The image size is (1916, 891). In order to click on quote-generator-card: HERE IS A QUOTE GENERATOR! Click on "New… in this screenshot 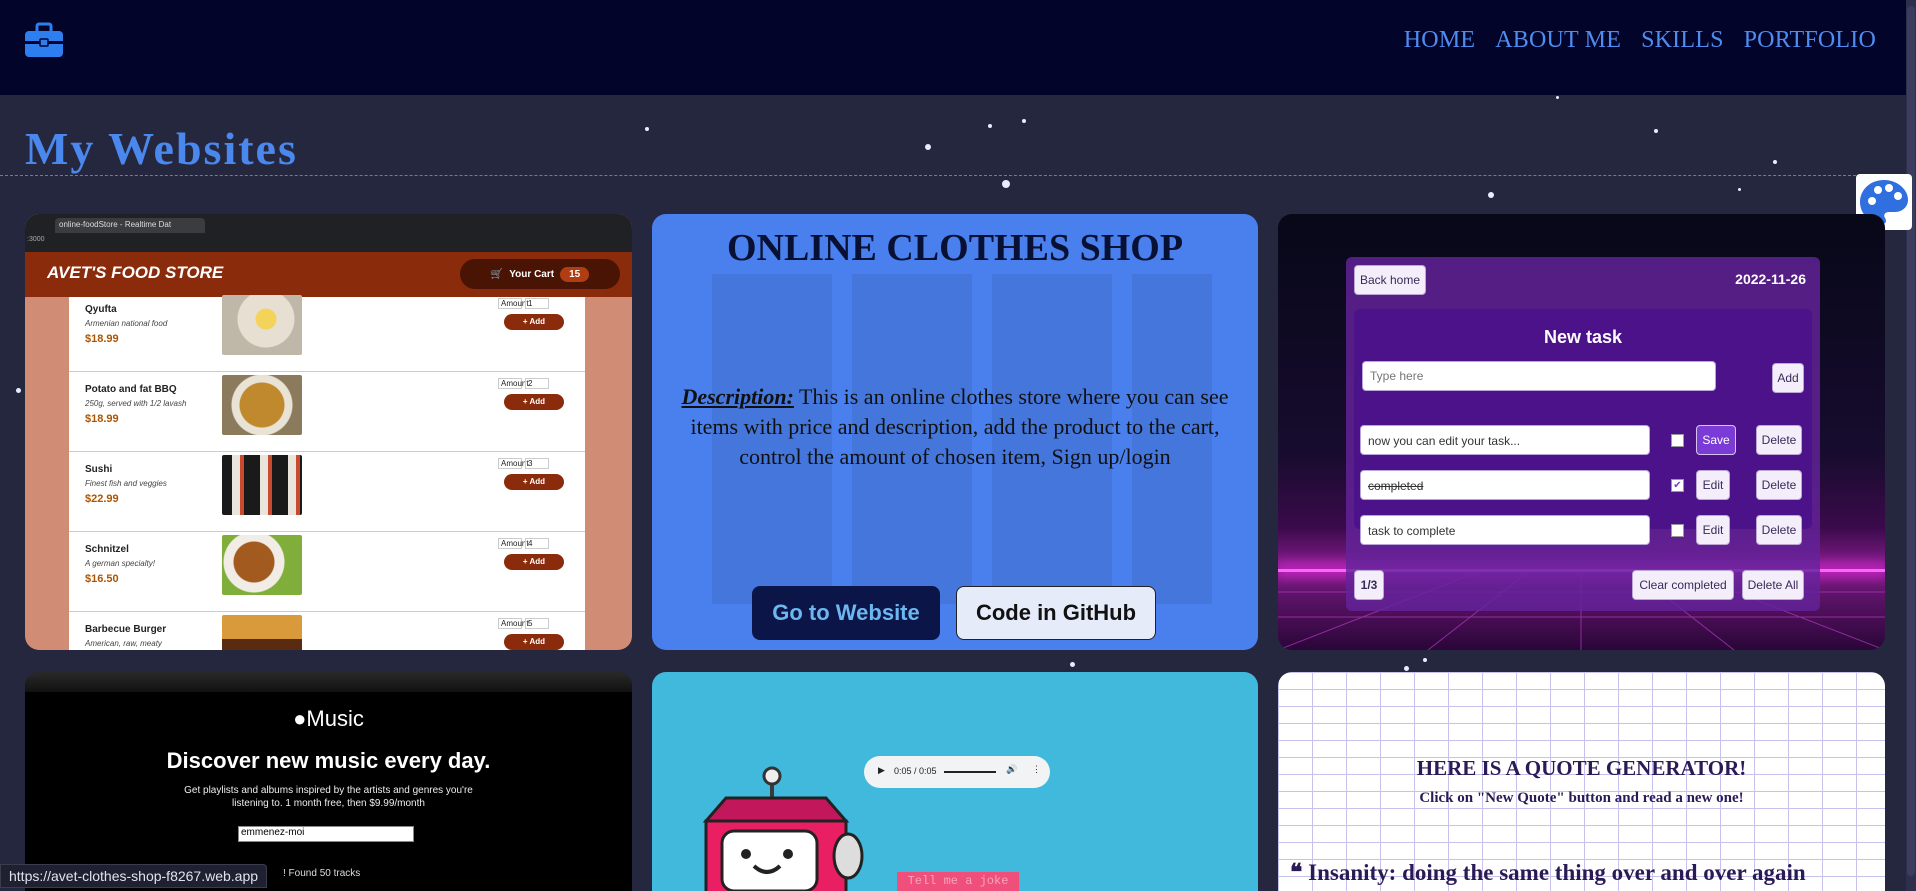, I will do `click(1581, 781)`.